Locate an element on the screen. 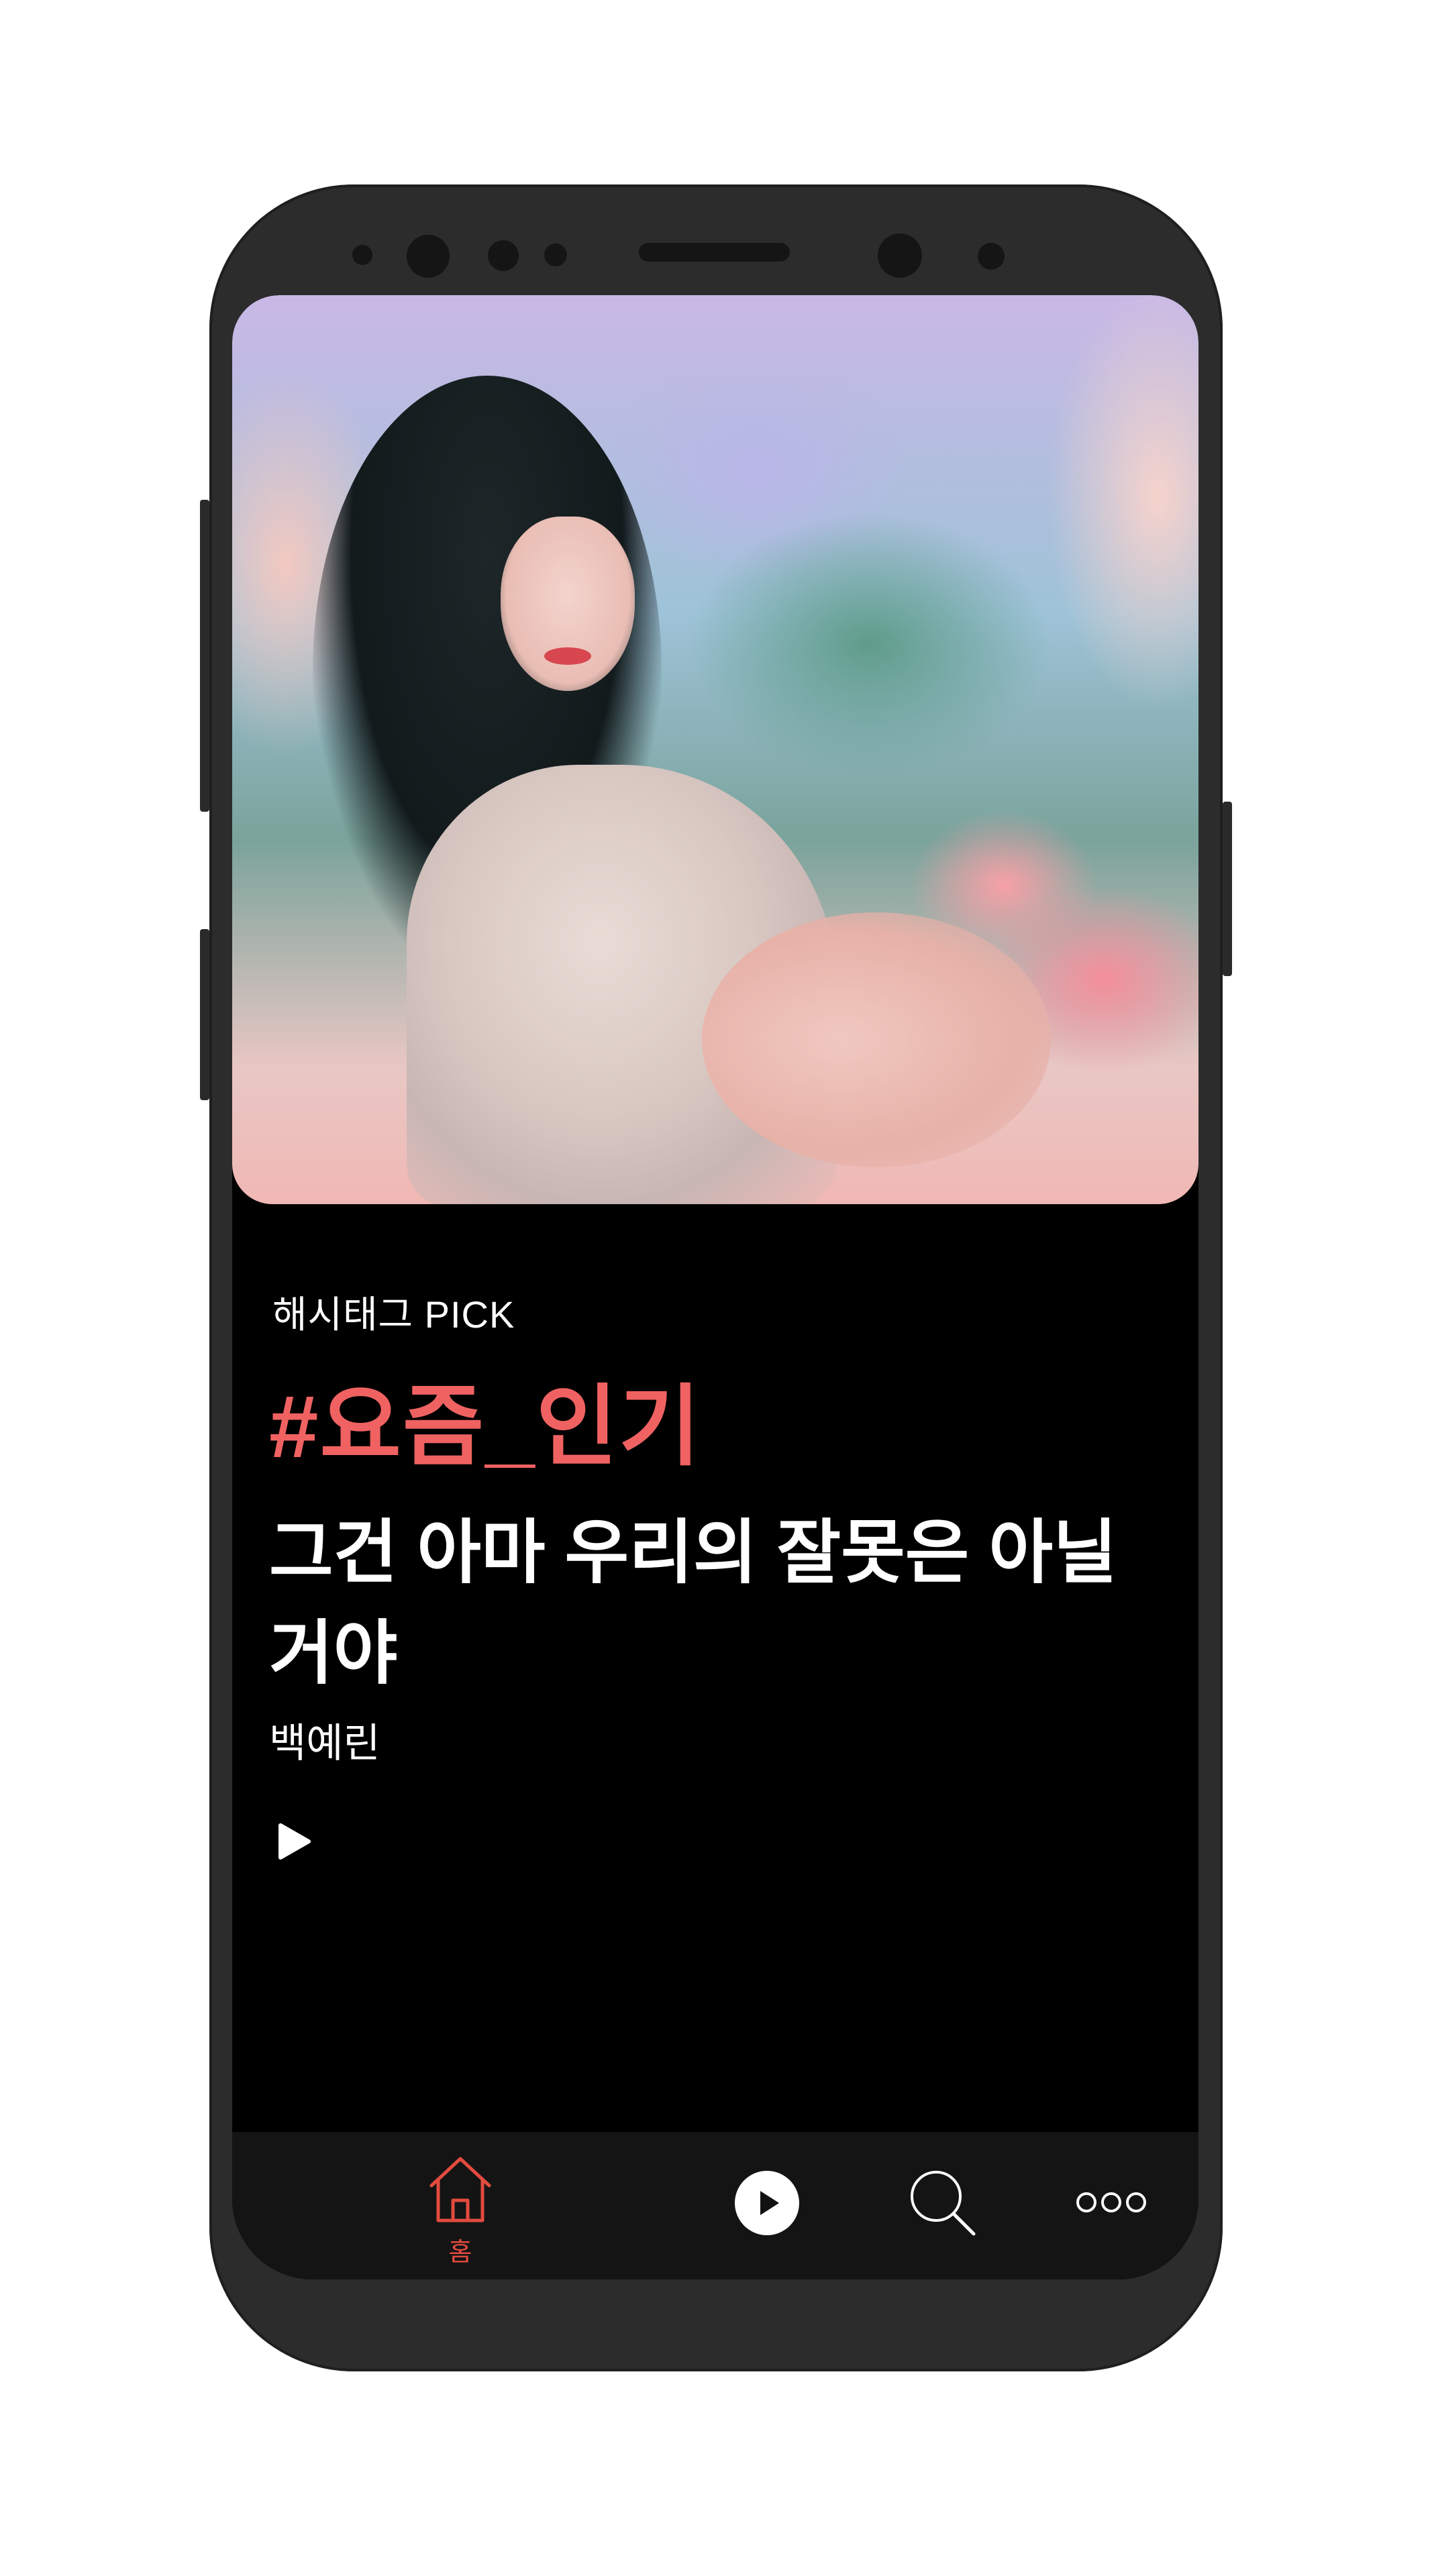  section-caption: 해시태그 PICK is located at coordinates (393, 1314).